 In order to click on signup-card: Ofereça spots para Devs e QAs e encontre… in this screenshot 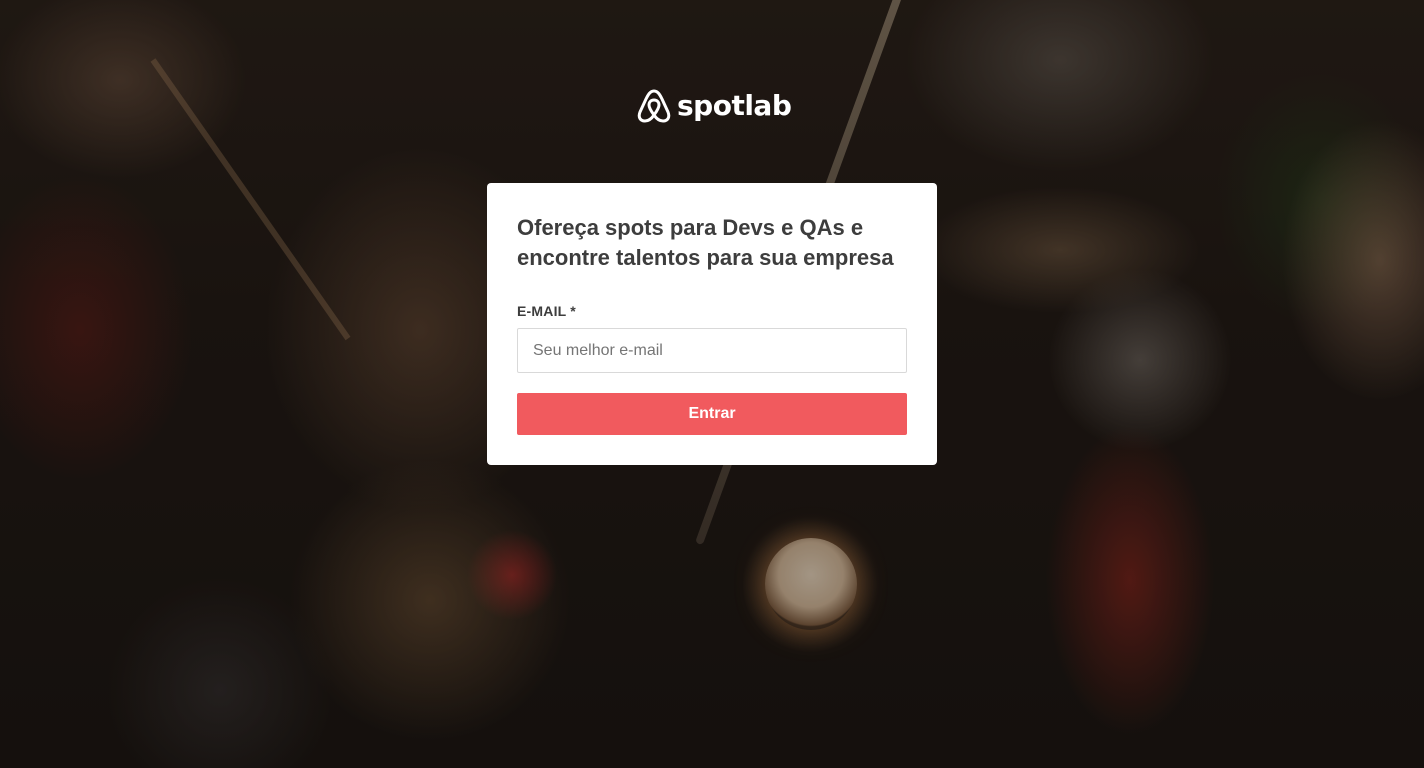, I will do `click(712, 324)`.